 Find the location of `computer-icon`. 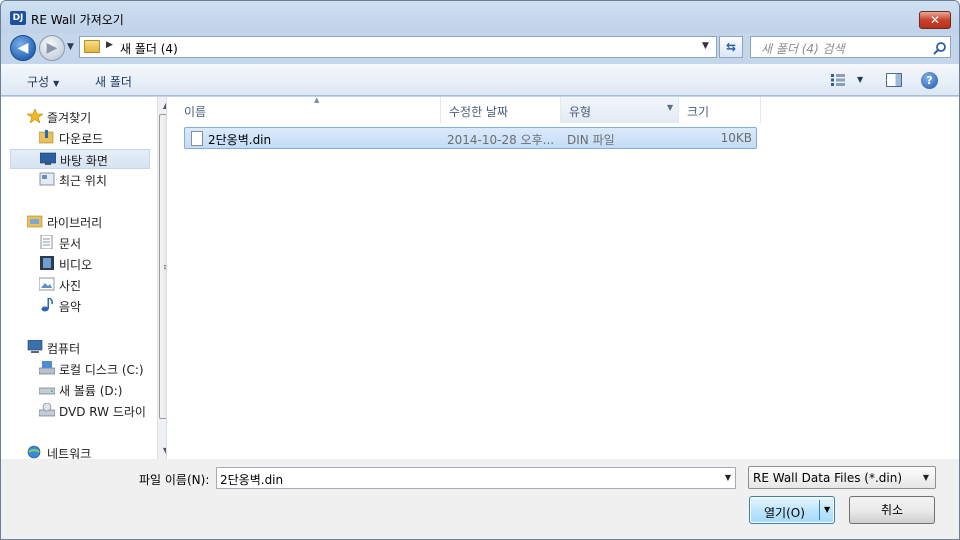

computer-icon is located at coordinates (35, 346).